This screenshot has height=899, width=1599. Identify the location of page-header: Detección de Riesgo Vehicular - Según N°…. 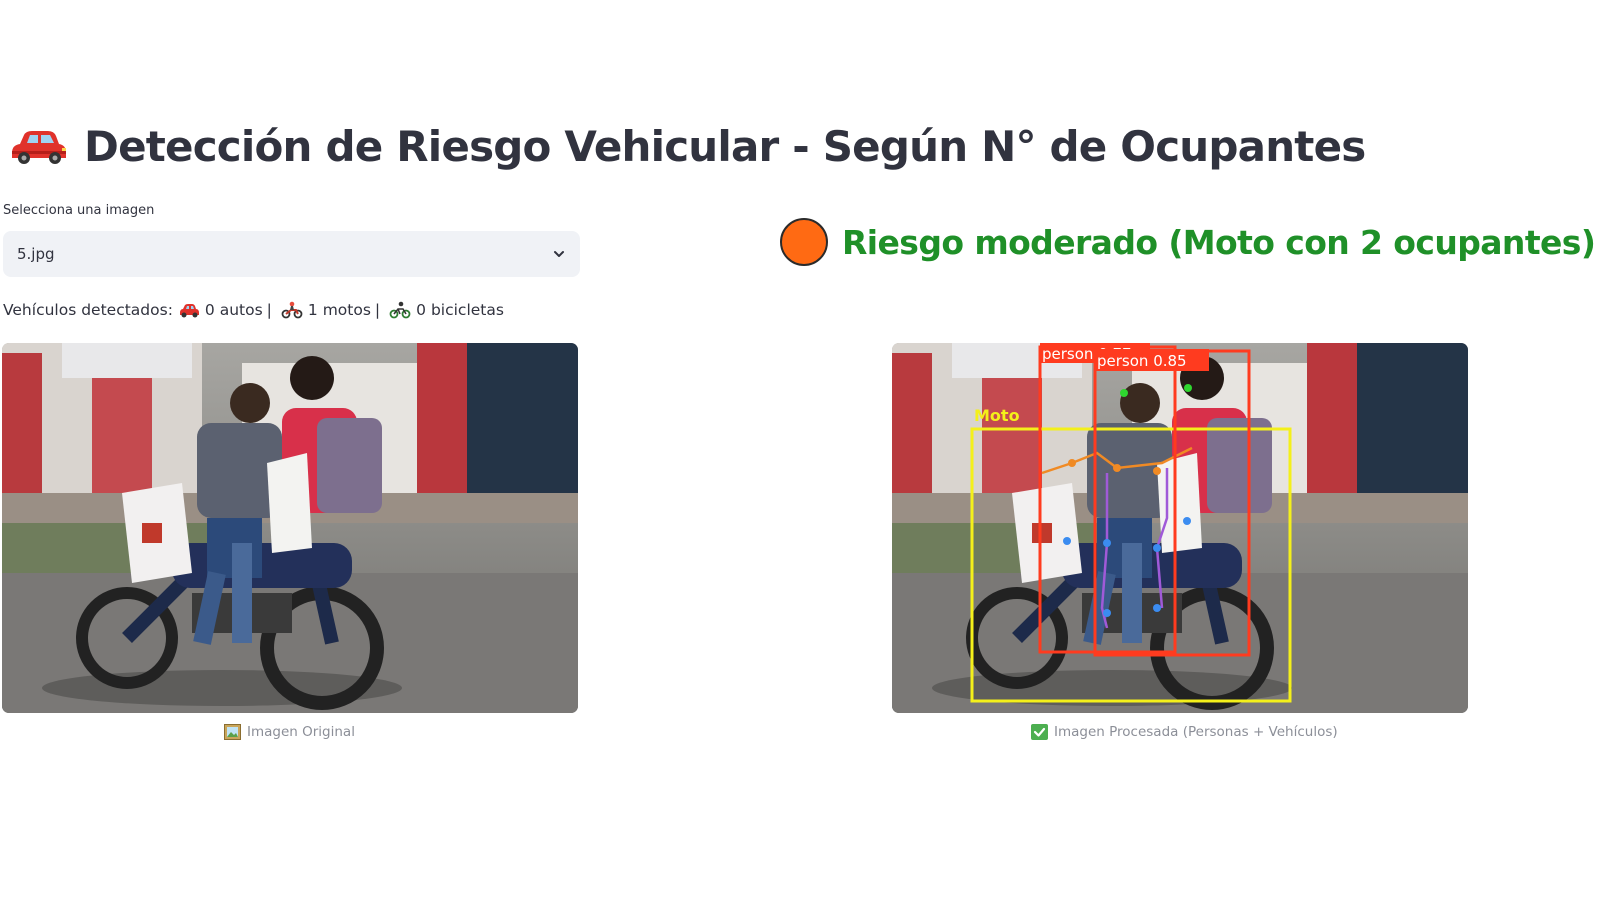
(687, 146).